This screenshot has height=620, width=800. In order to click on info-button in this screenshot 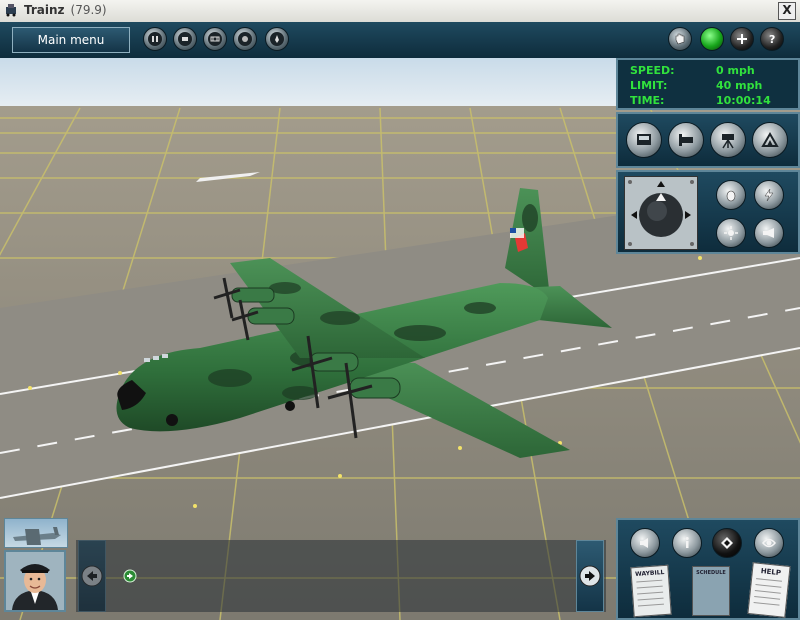, I will do `click(687, 543)`.